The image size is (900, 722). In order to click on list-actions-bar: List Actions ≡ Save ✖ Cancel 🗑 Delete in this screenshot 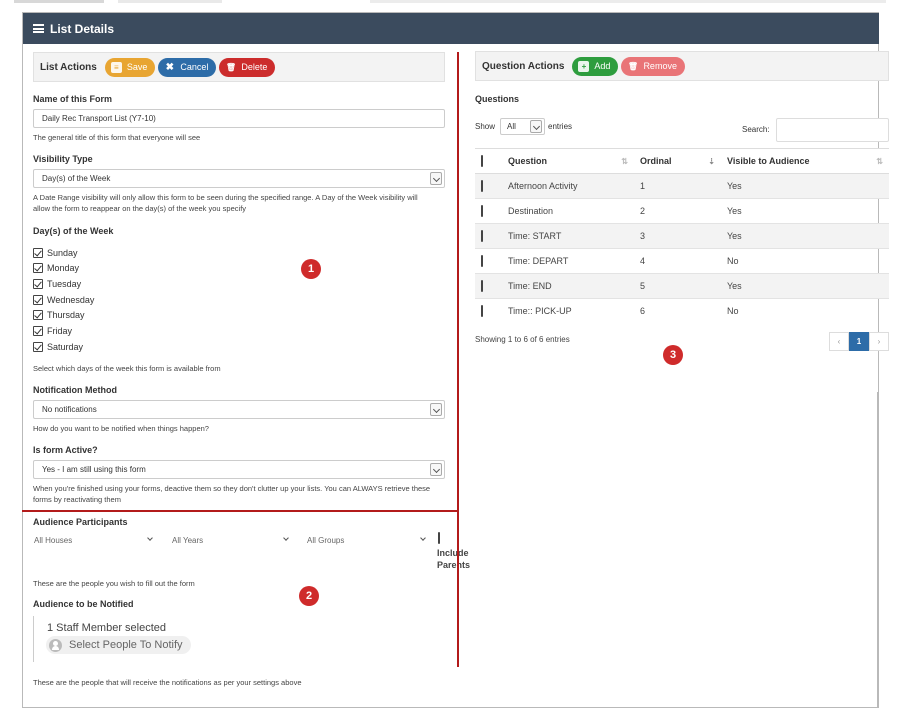, I will do `click(239, 67)`.